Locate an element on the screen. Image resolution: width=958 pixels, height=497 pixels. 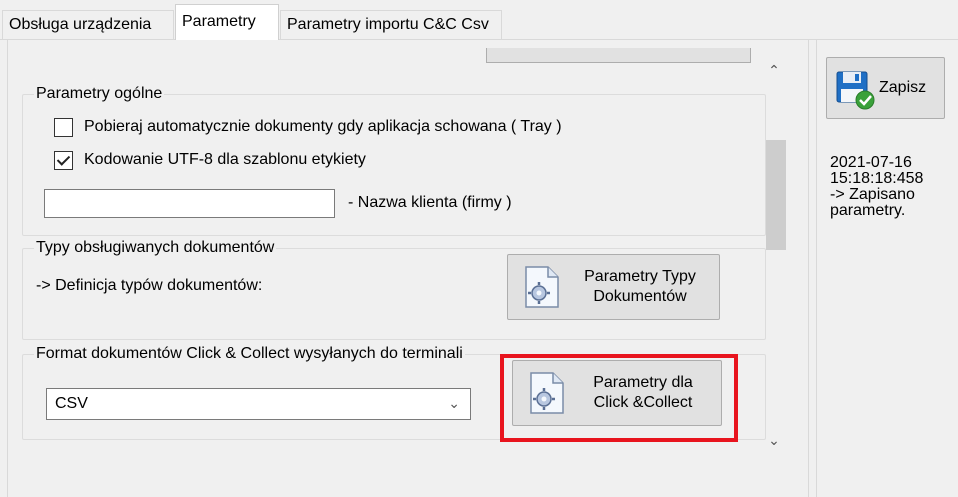
utf8-label: Kodowanie UTF-8 dla szablonu etykiety is located at coordinates (225, 159).